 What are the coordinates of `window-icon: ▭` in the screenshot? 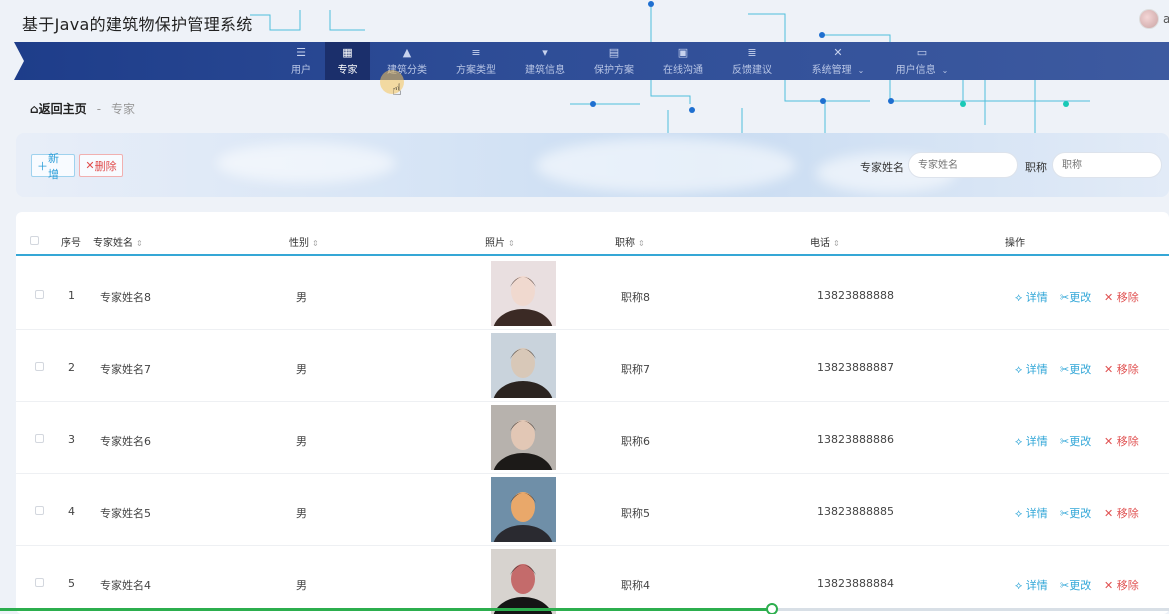 It's located at (922, 52).